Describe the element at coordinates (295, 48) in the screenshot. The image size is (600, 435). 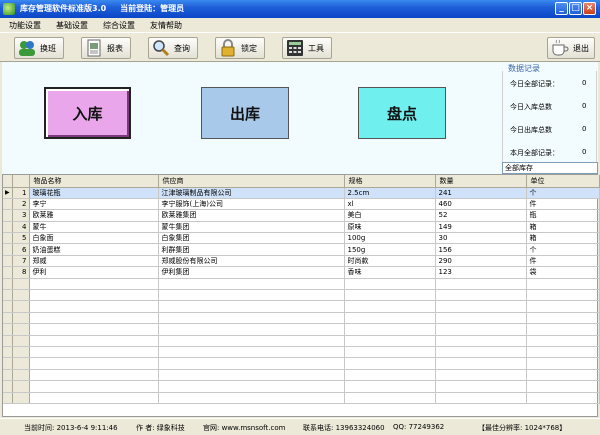
I see `calculator-icon` at that location.